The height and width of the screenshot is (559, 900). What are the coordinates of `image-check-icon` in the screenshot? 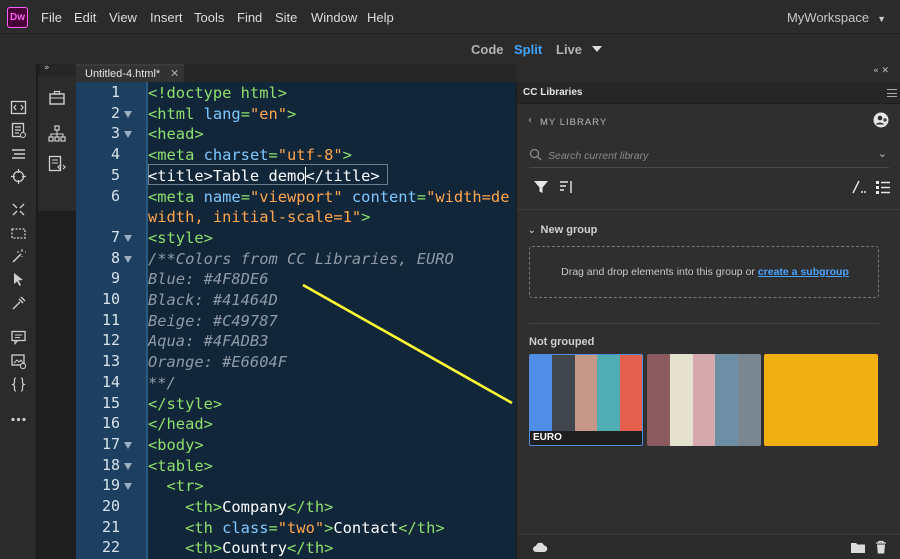 It's located at (18, 361).